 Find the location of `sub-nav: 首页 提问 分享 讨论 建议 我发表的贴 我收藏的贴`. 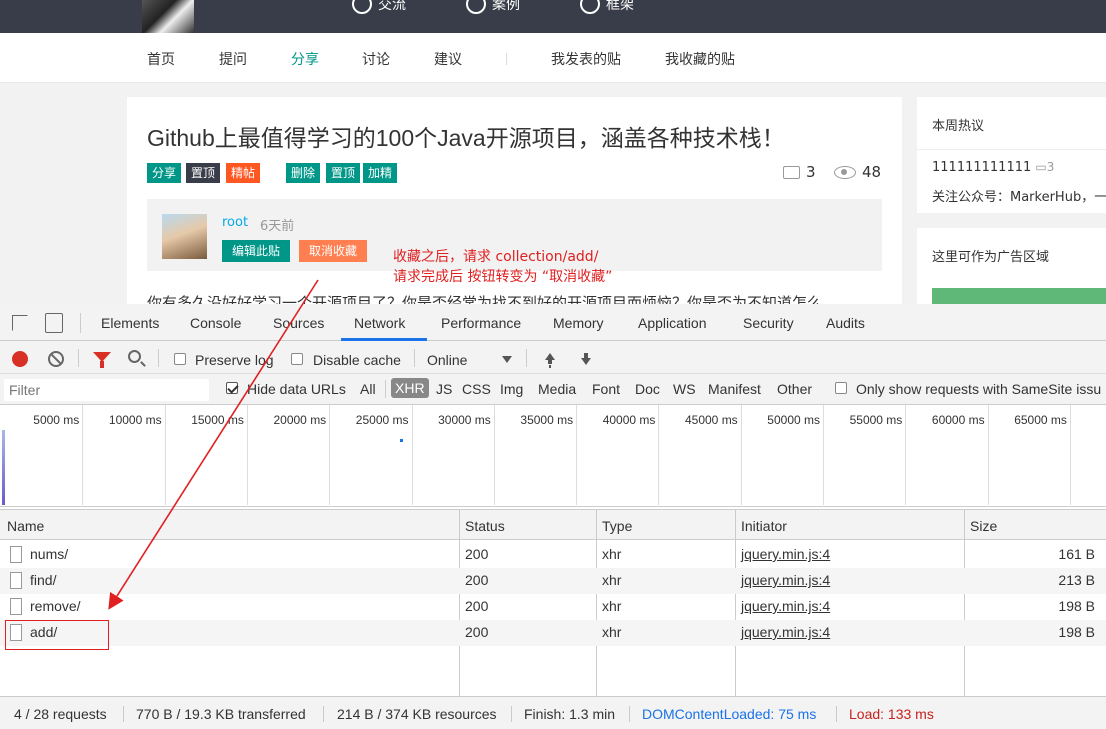

sub-nav: 首页 提问 分享 讨论 建议 我发表的贴 我收藏的贴 is located at coordinates (553, 58).